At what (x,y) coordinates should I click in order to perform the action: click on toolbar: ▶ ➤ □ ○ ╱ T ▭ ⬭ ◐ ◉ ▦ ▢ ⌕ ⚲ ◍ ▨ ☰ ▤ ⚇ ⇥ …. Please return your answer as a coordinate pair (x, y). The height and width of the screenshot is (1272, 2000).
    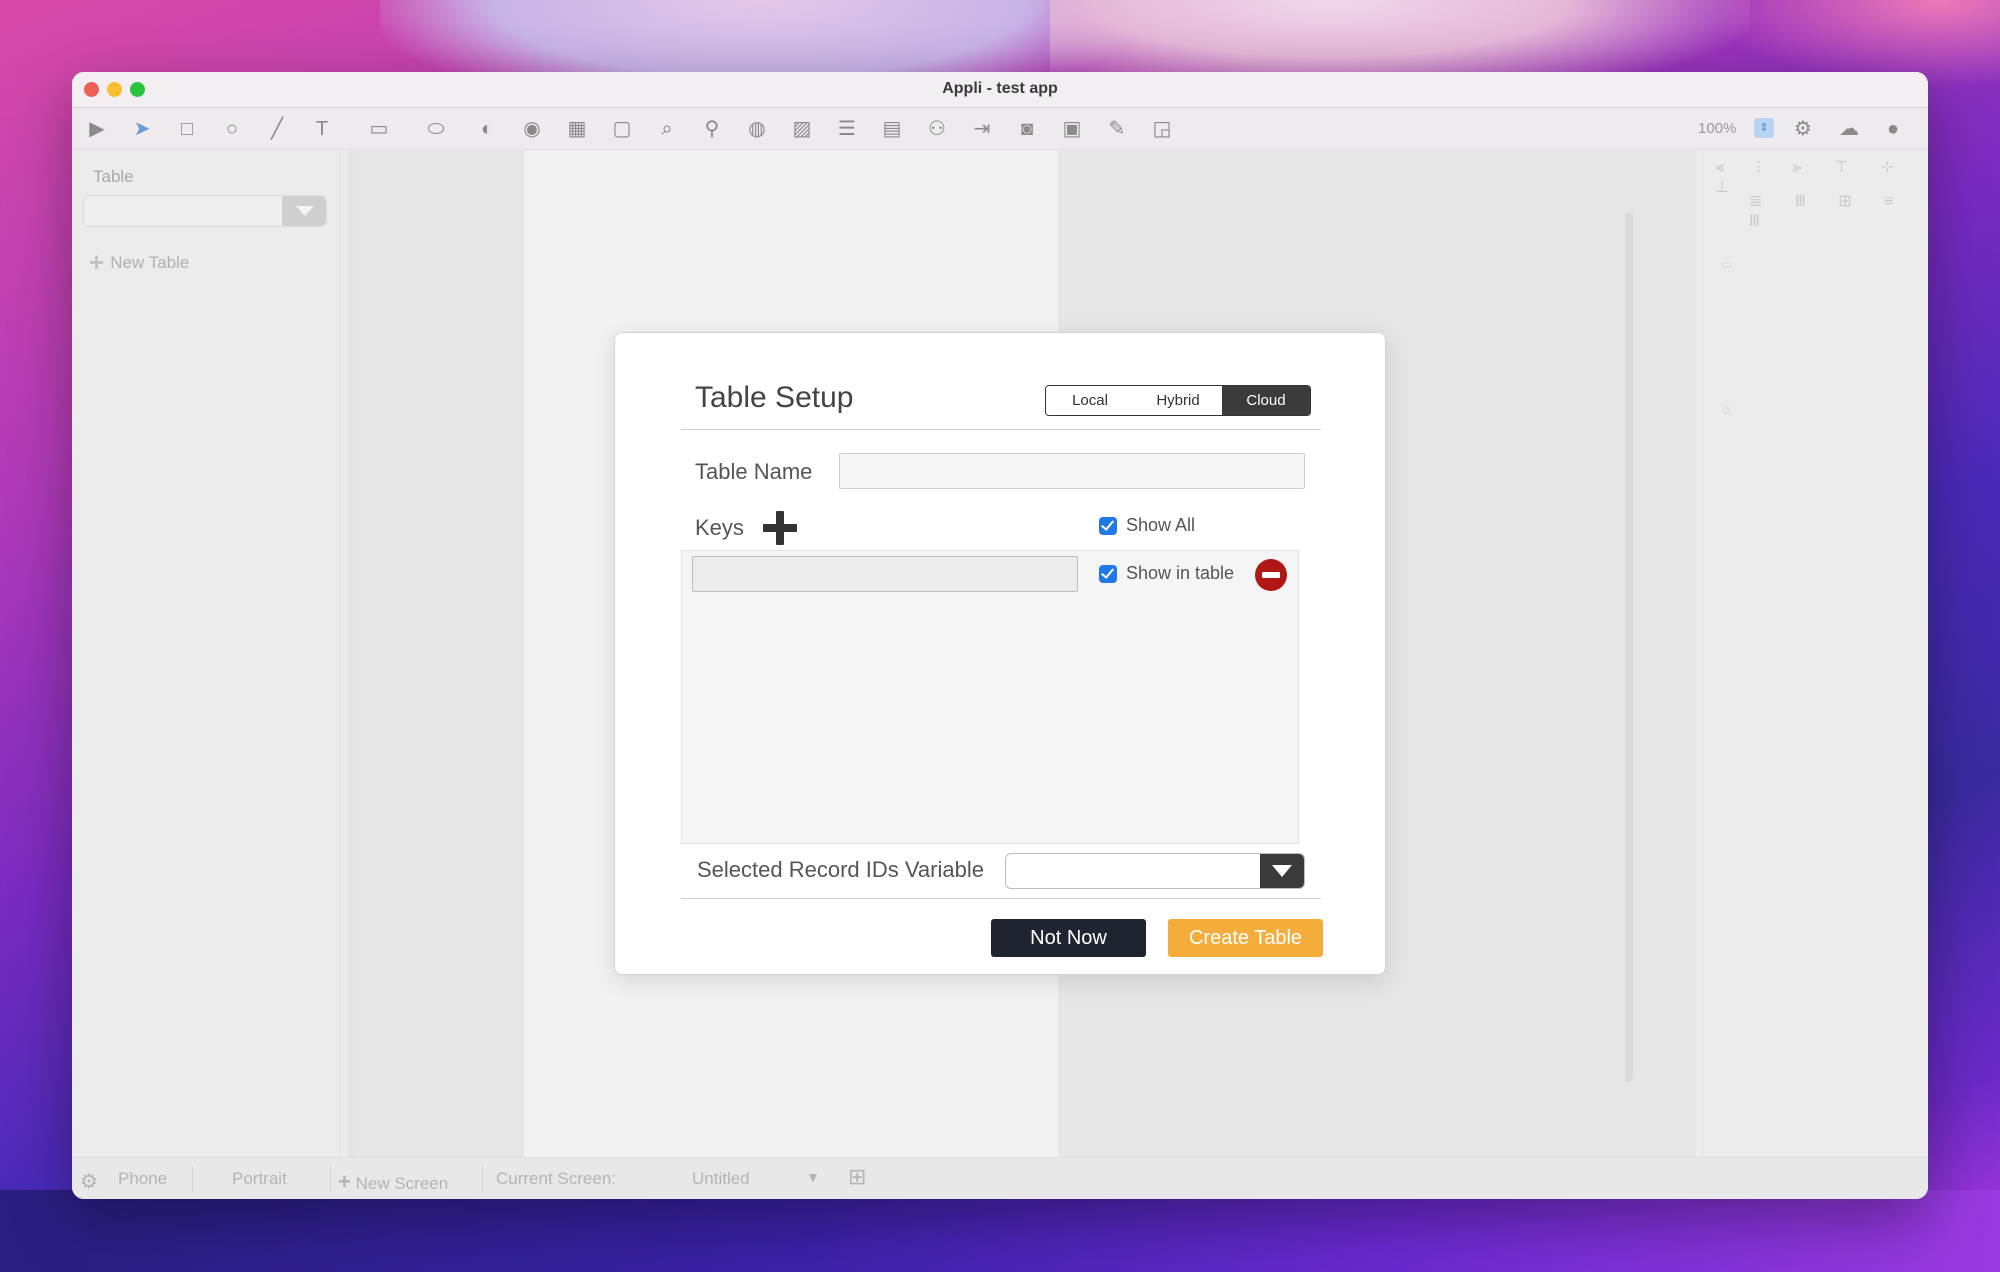
    Looking at the image, I should click on (1000, 129).